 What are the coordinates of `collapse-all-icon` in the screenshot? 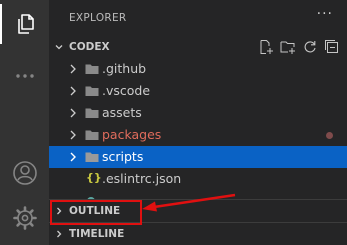 It's located at (332, 47).